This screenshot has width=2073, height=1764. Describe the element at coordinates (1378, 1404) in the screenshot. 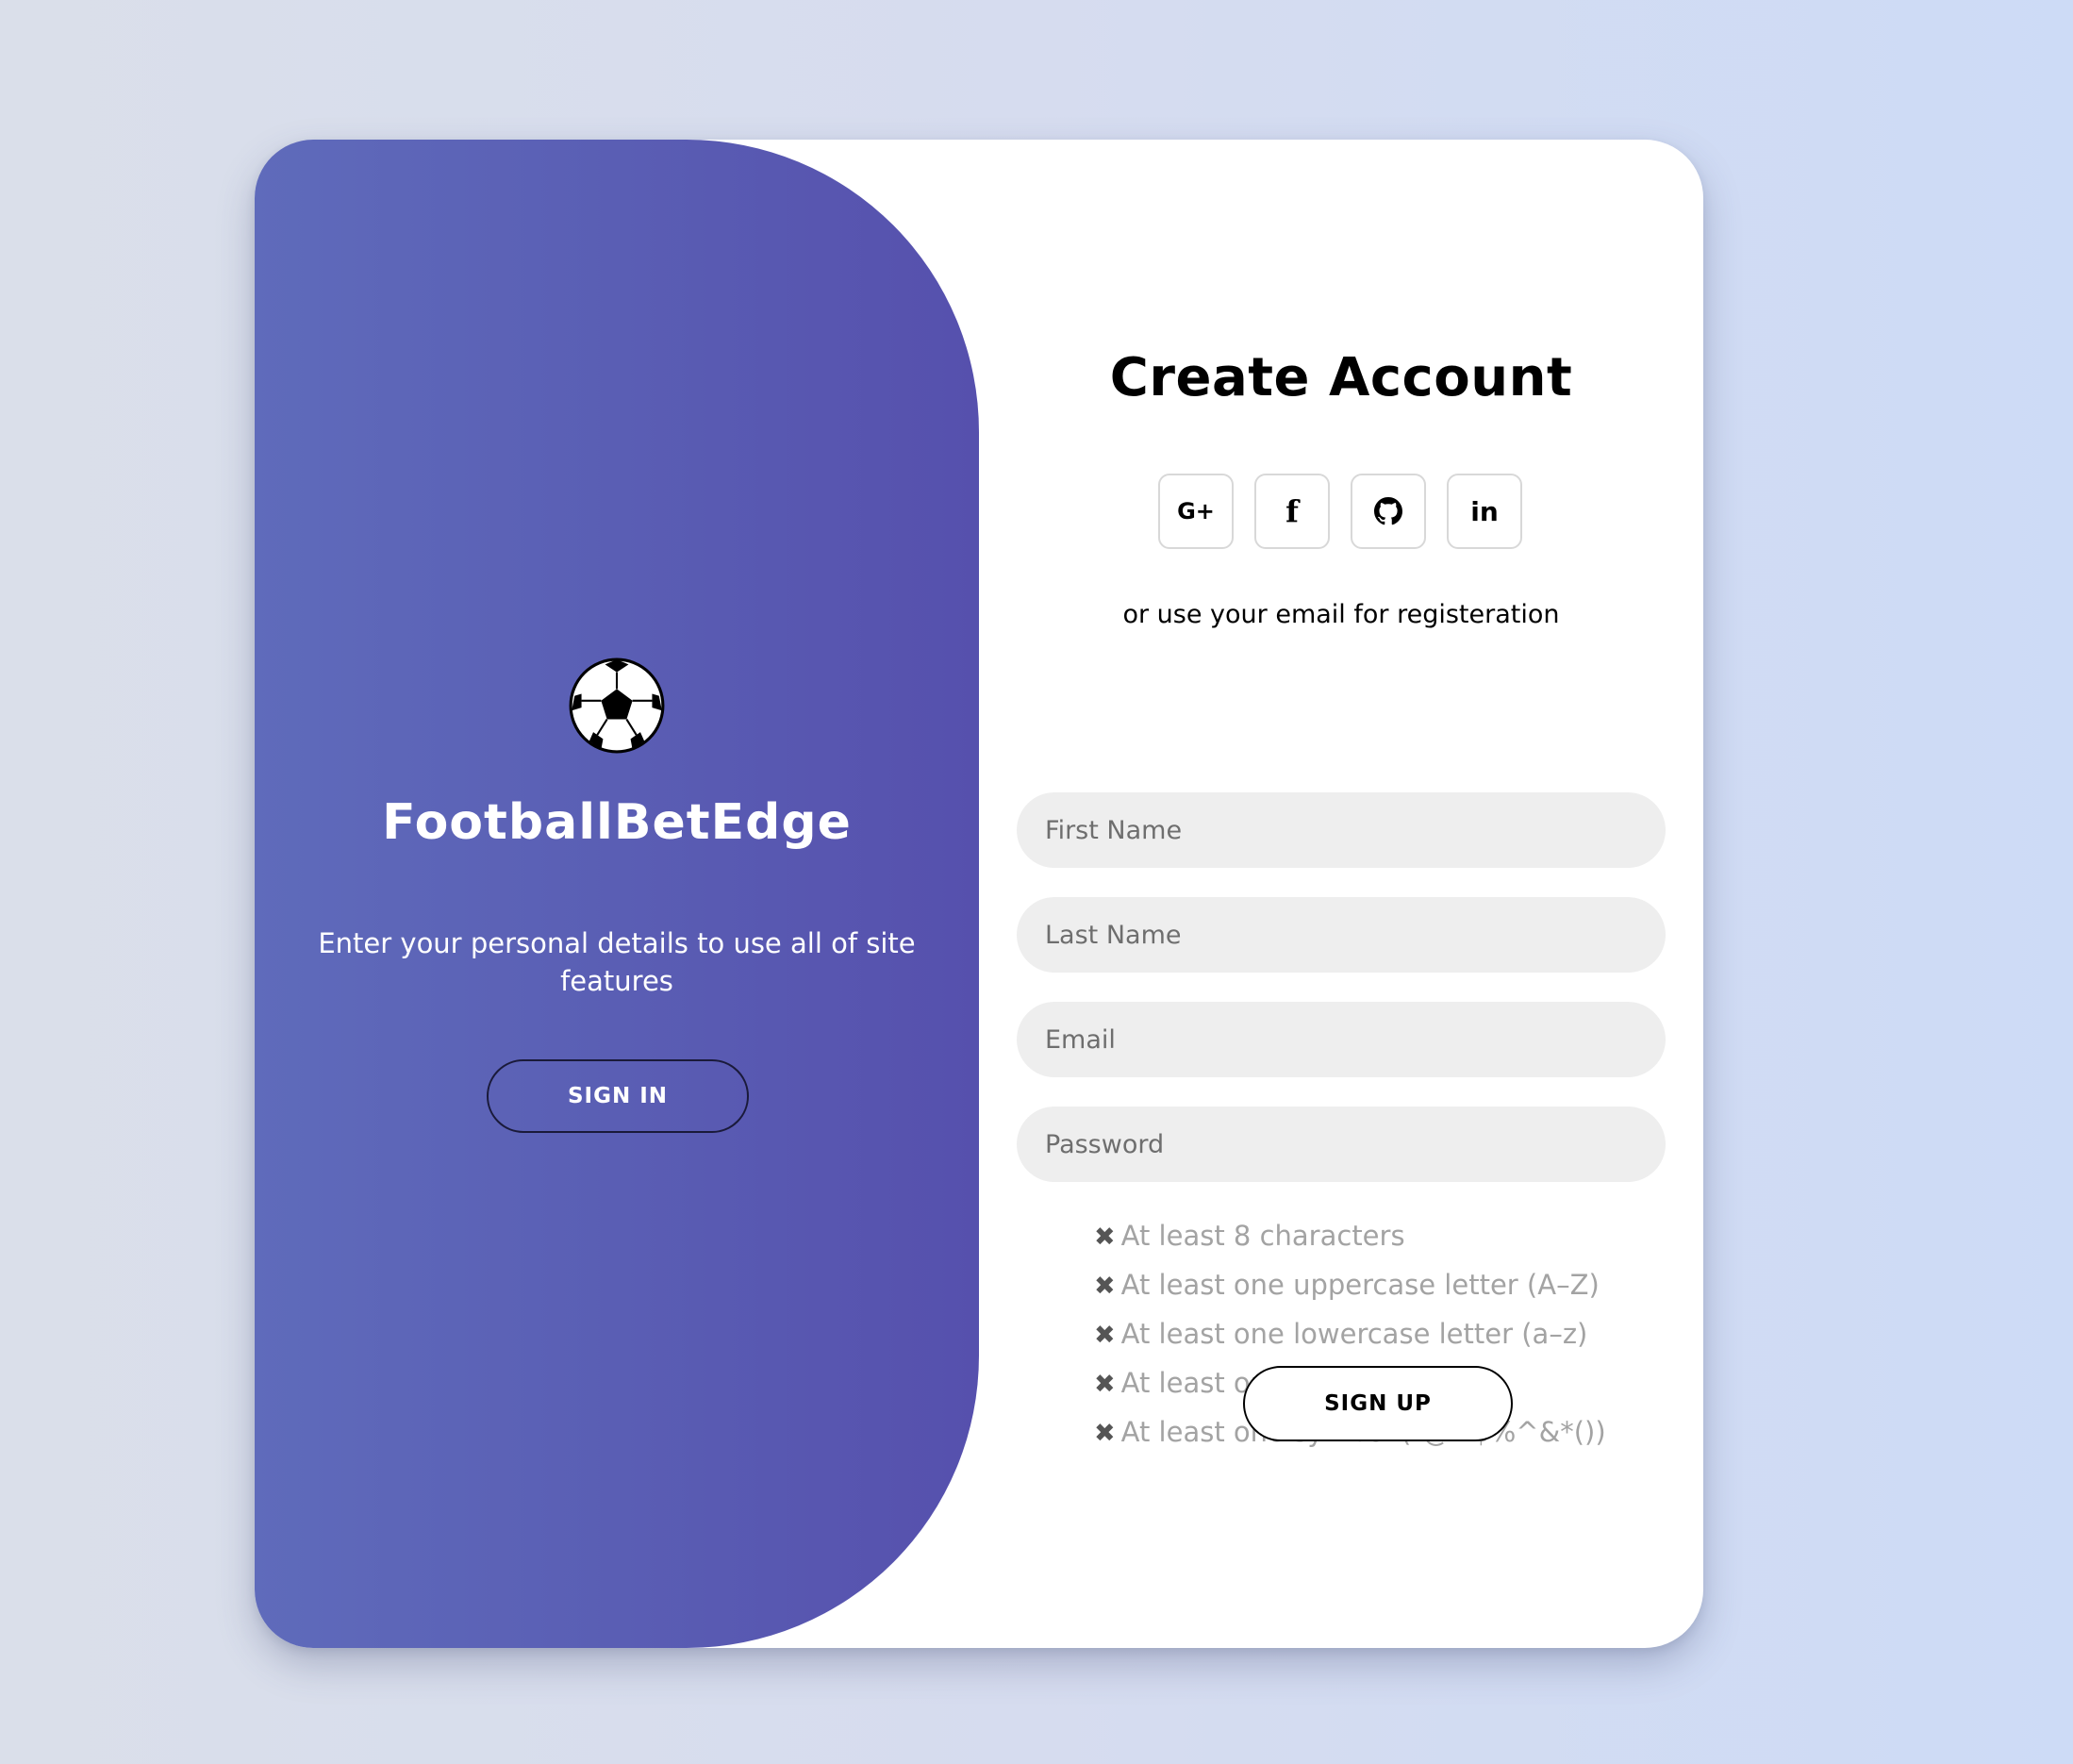

I see `sign-up-button: SIGN UP` at that location.